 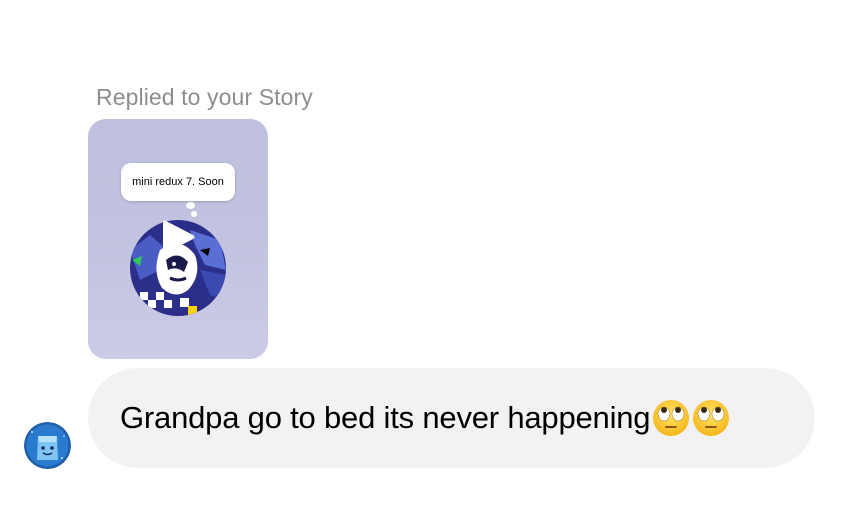 I want to click on story-reply-preview: mini redux 7. Soon, so click(x=178, y=239).